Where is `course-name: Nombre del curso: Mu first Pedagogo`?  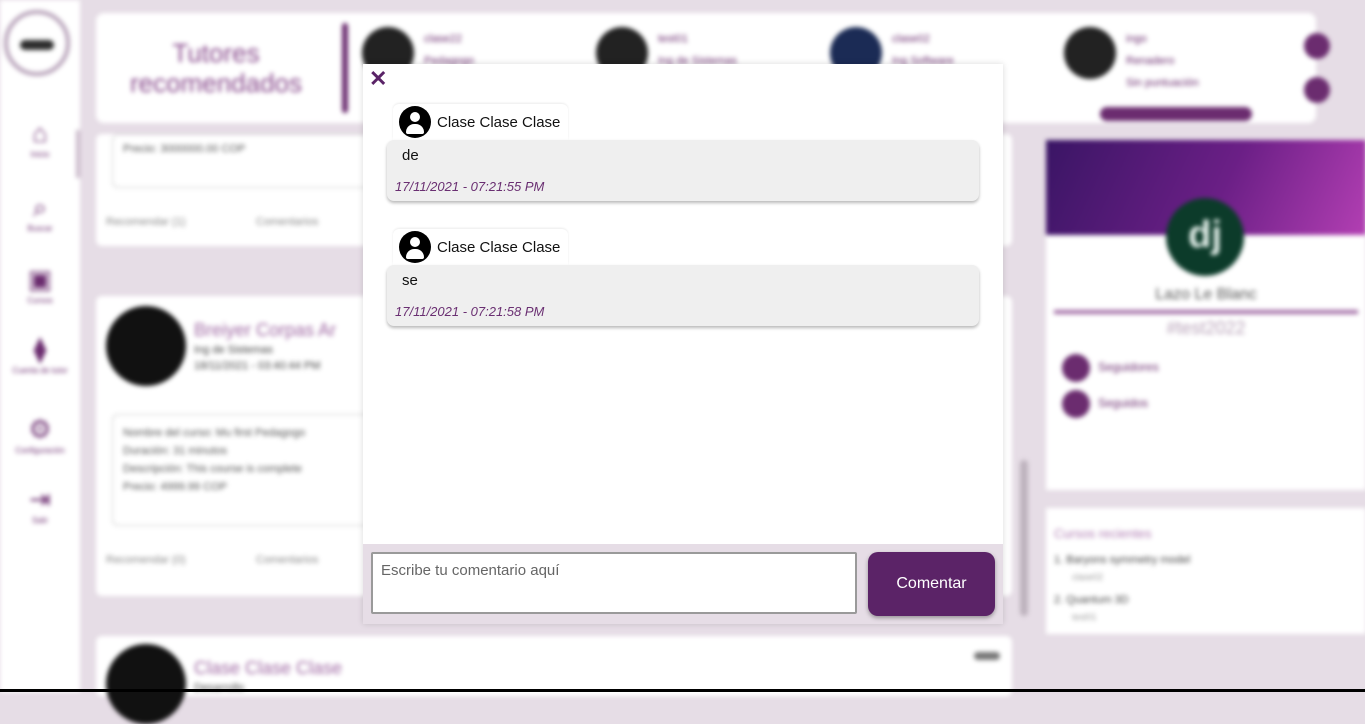 course-name: Nombre del curso: Mu first Pedagogo is located at coordinates (214, 433).